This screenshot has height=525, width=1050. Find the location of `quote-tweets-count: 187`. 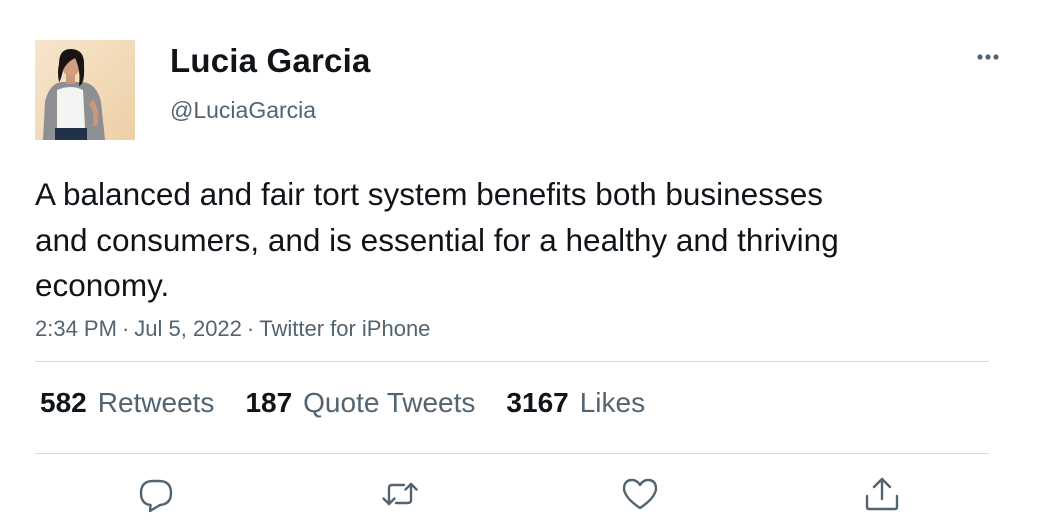

quote-tweets-count: 187 is located at coordinates (269, 402).